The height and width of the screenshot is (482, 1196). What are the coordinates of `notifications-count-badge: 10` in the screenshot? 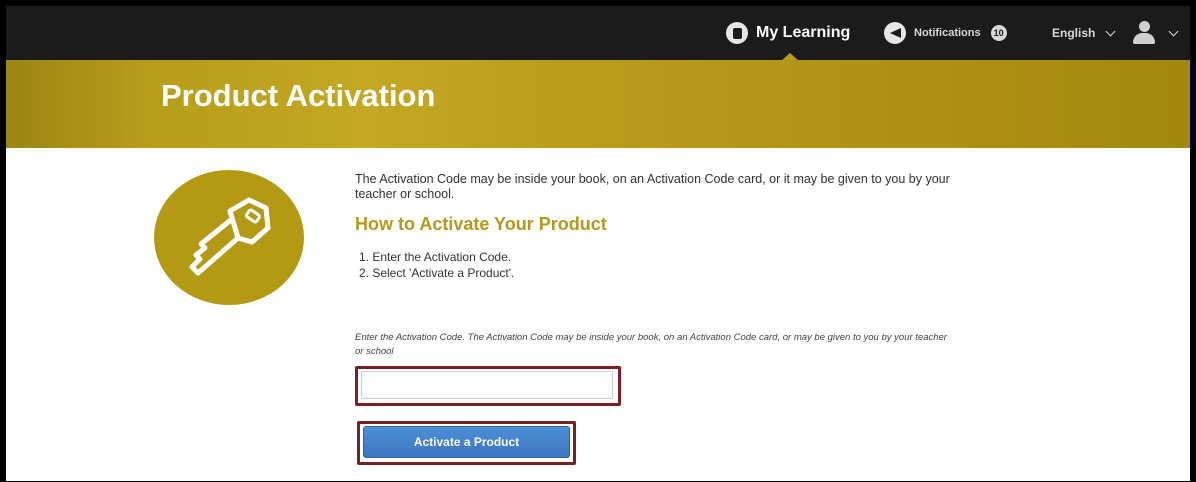 It's located at (998, 33).